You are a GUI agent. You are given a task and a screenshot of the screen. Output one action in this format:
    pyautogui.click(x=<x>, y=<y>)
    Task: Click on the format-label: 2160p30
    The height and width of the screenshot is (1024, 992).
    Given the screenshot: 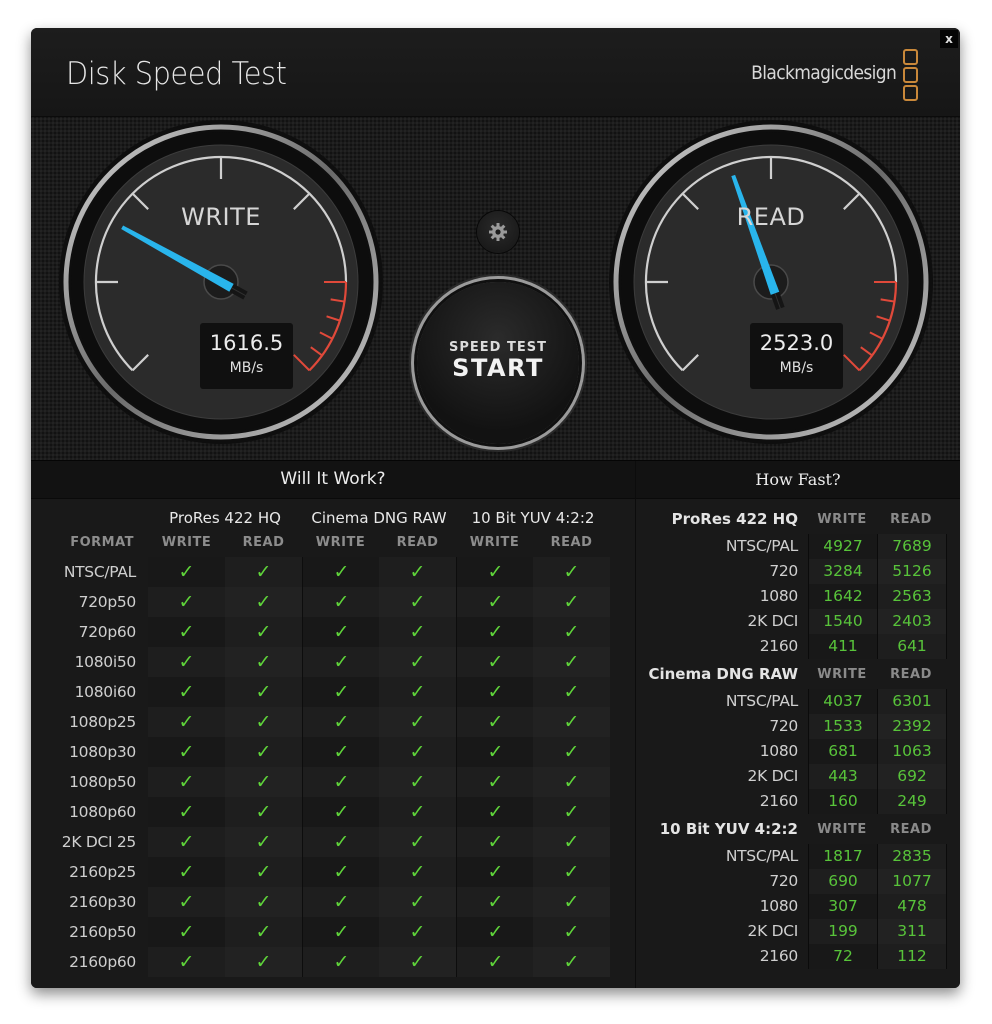 What is the action you would take?
    pyautogui.click(x=102, y=902)
    